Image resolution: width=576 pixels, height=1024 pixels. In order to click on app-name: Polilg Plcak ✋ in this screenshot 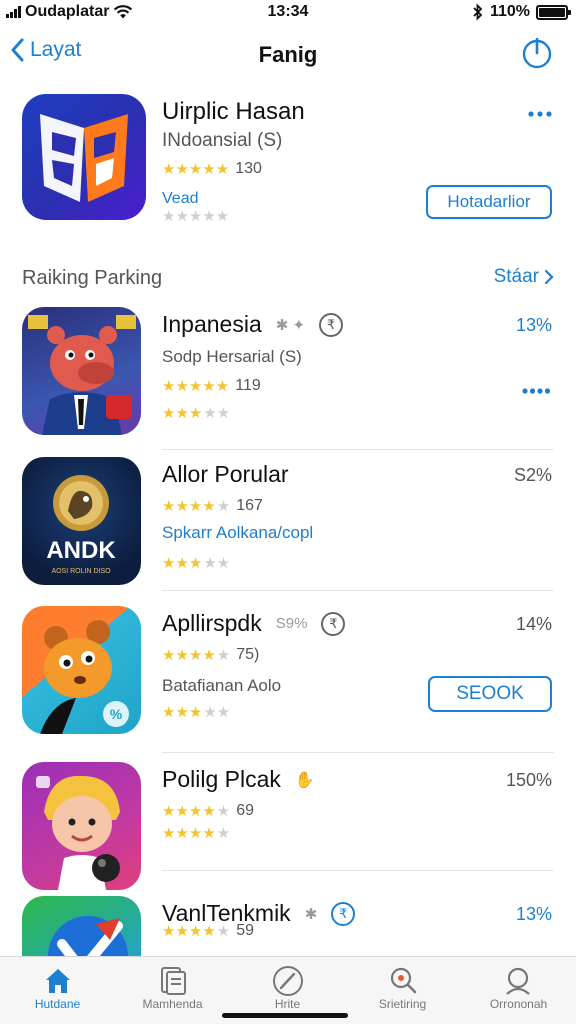, I will do `click(238, 779)`.